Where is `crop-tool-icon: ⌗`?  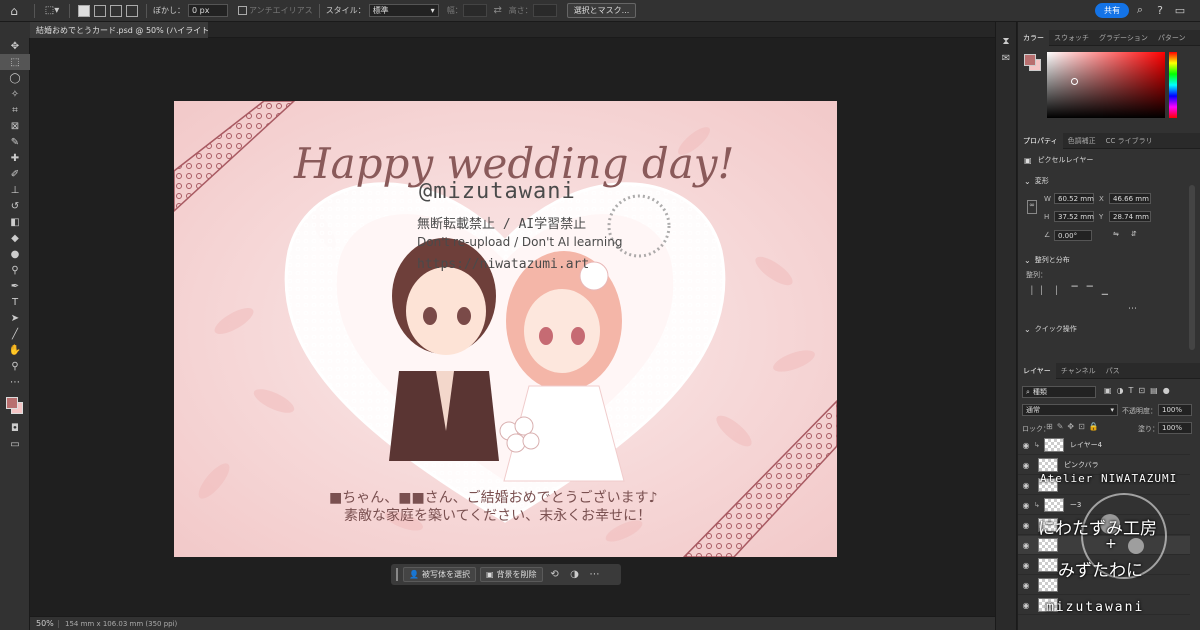 crop-tool-icon: ⌗ is located at coordinates (15, 110).